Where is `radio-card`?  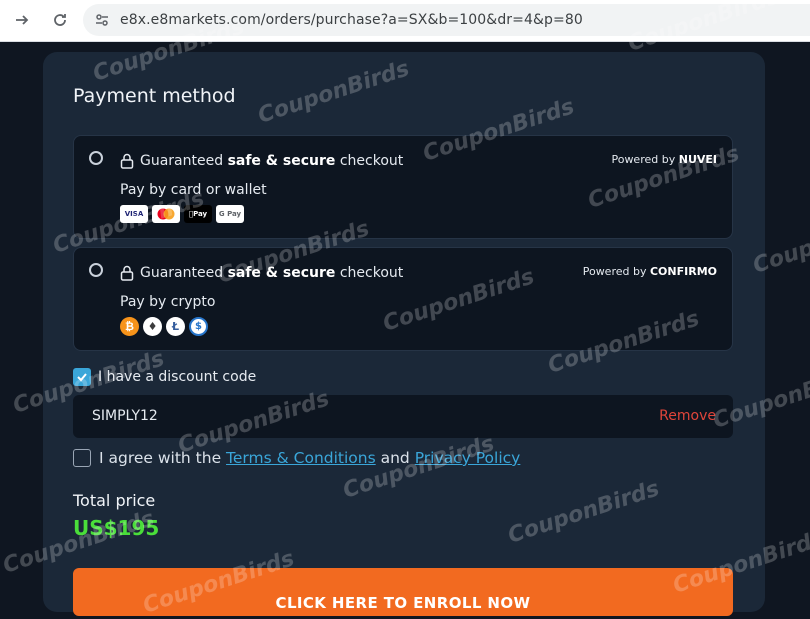
radio-card is located at coordinates (96, 158).